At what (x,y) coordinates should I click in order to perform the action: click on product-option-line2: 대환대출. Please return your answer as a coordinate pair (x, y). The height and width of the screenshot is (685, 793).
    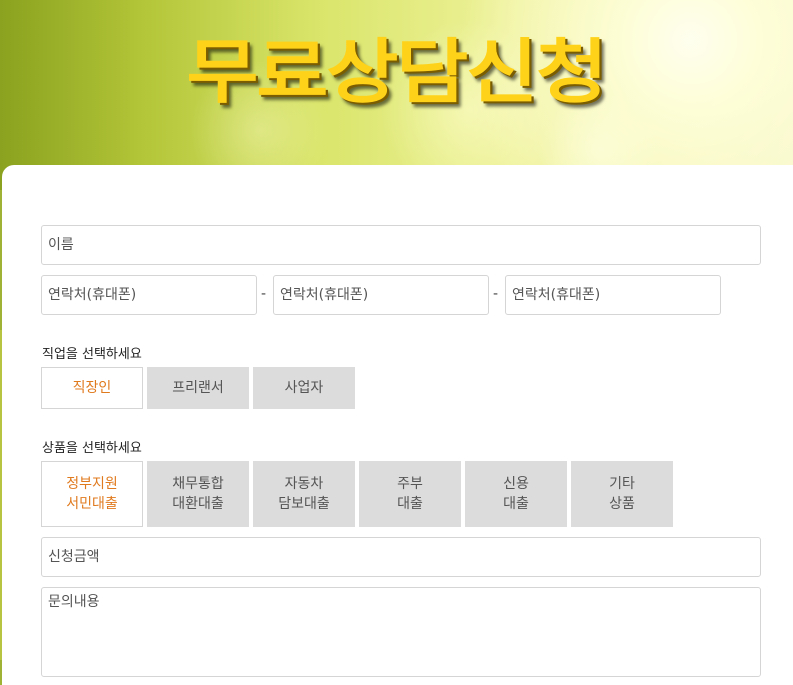
    Looking at the image, I should click on (198, 504).